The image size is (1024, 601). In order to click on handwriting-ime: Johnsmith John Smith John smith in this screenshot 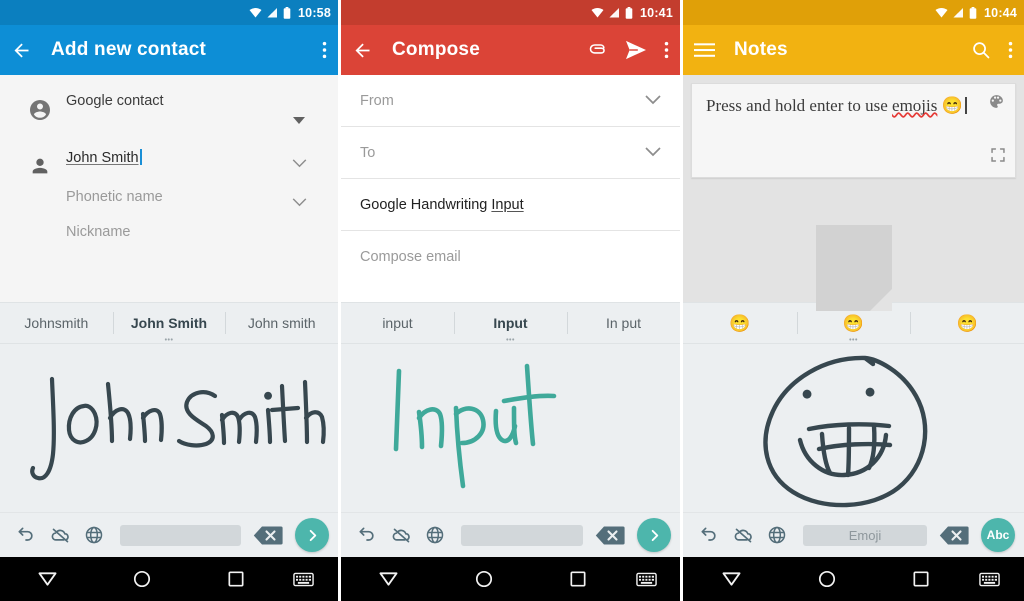, I will do `click(169, 429)`.